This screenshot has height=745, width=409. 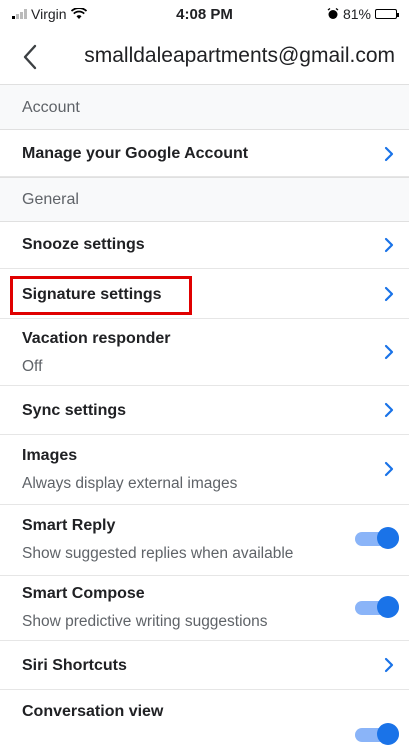 I want to click on row-label: Smart Reply, so click(x=69, y=525).